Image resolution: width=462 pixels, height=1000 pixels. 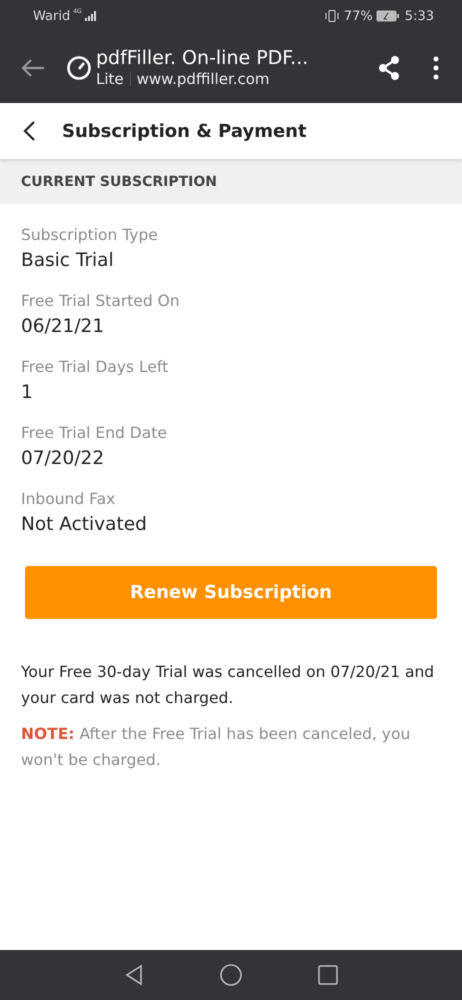 I want to click on vibrate-icon, so click(x=331, y=16).